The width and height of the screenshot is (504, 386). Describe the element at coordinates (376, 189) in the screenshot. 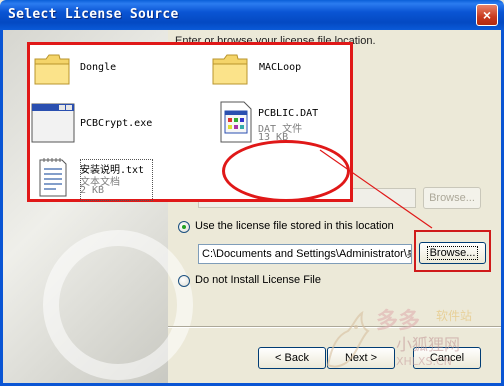

I see `annotation-arrow` at that location.